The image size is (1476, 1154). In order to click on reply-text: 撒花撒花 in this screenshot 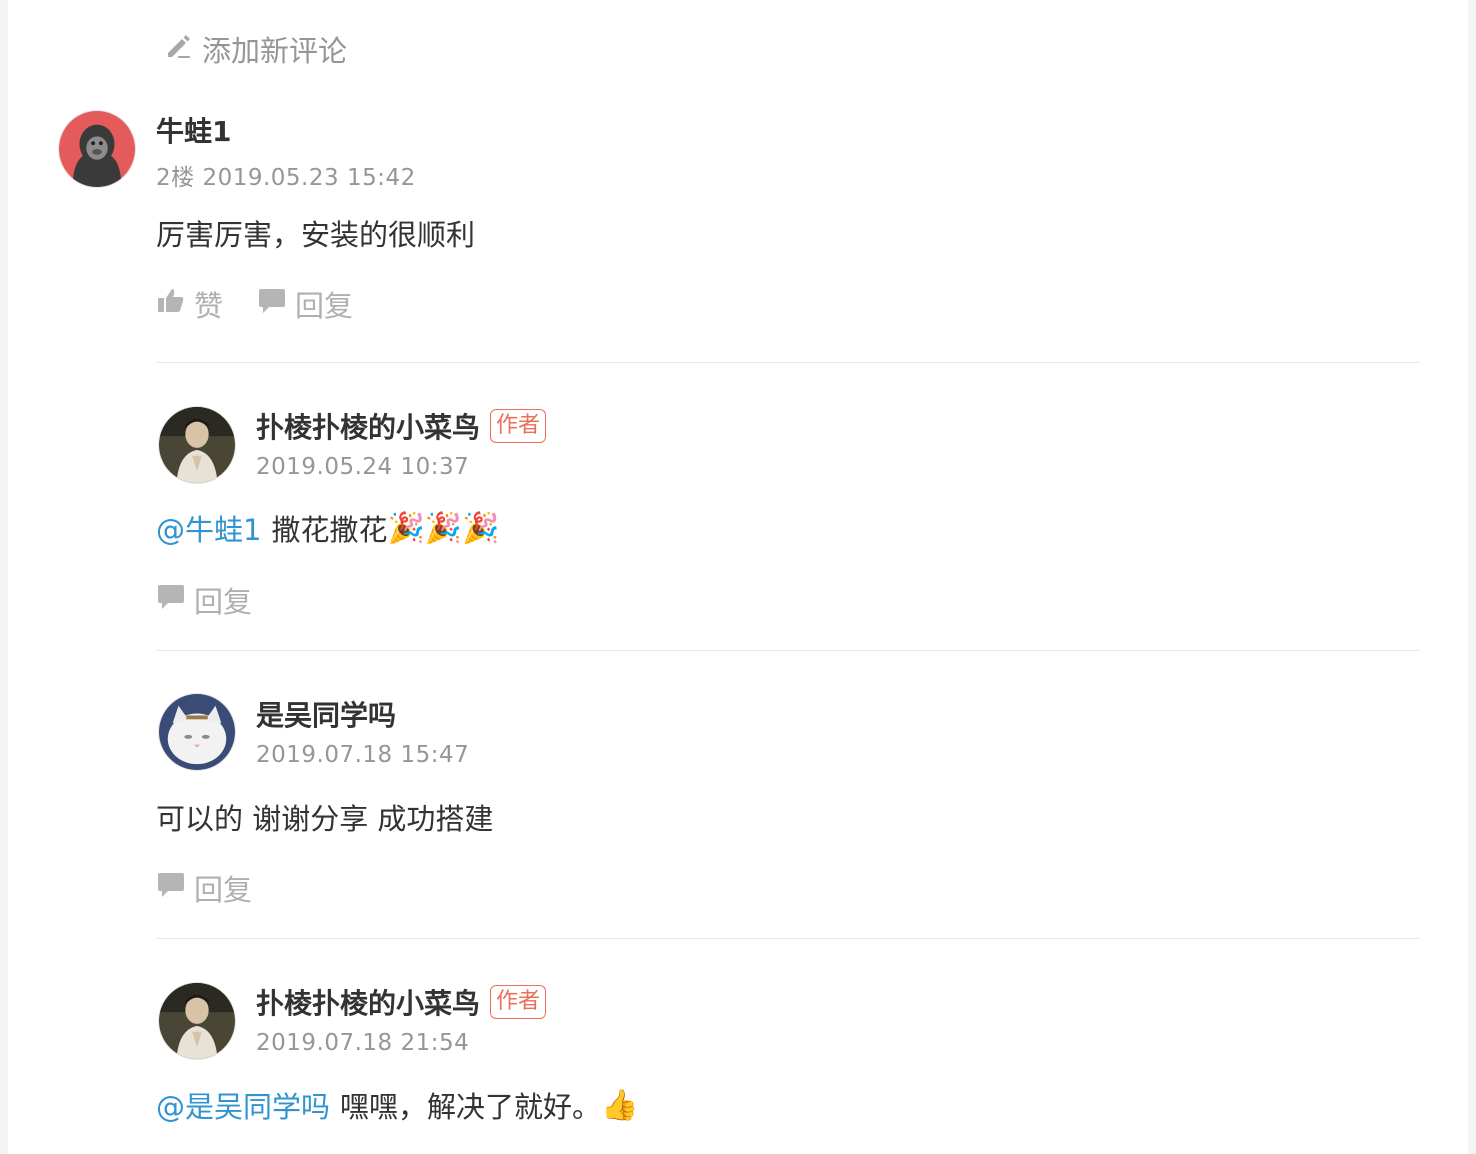, I will do `click(329, 530)`.